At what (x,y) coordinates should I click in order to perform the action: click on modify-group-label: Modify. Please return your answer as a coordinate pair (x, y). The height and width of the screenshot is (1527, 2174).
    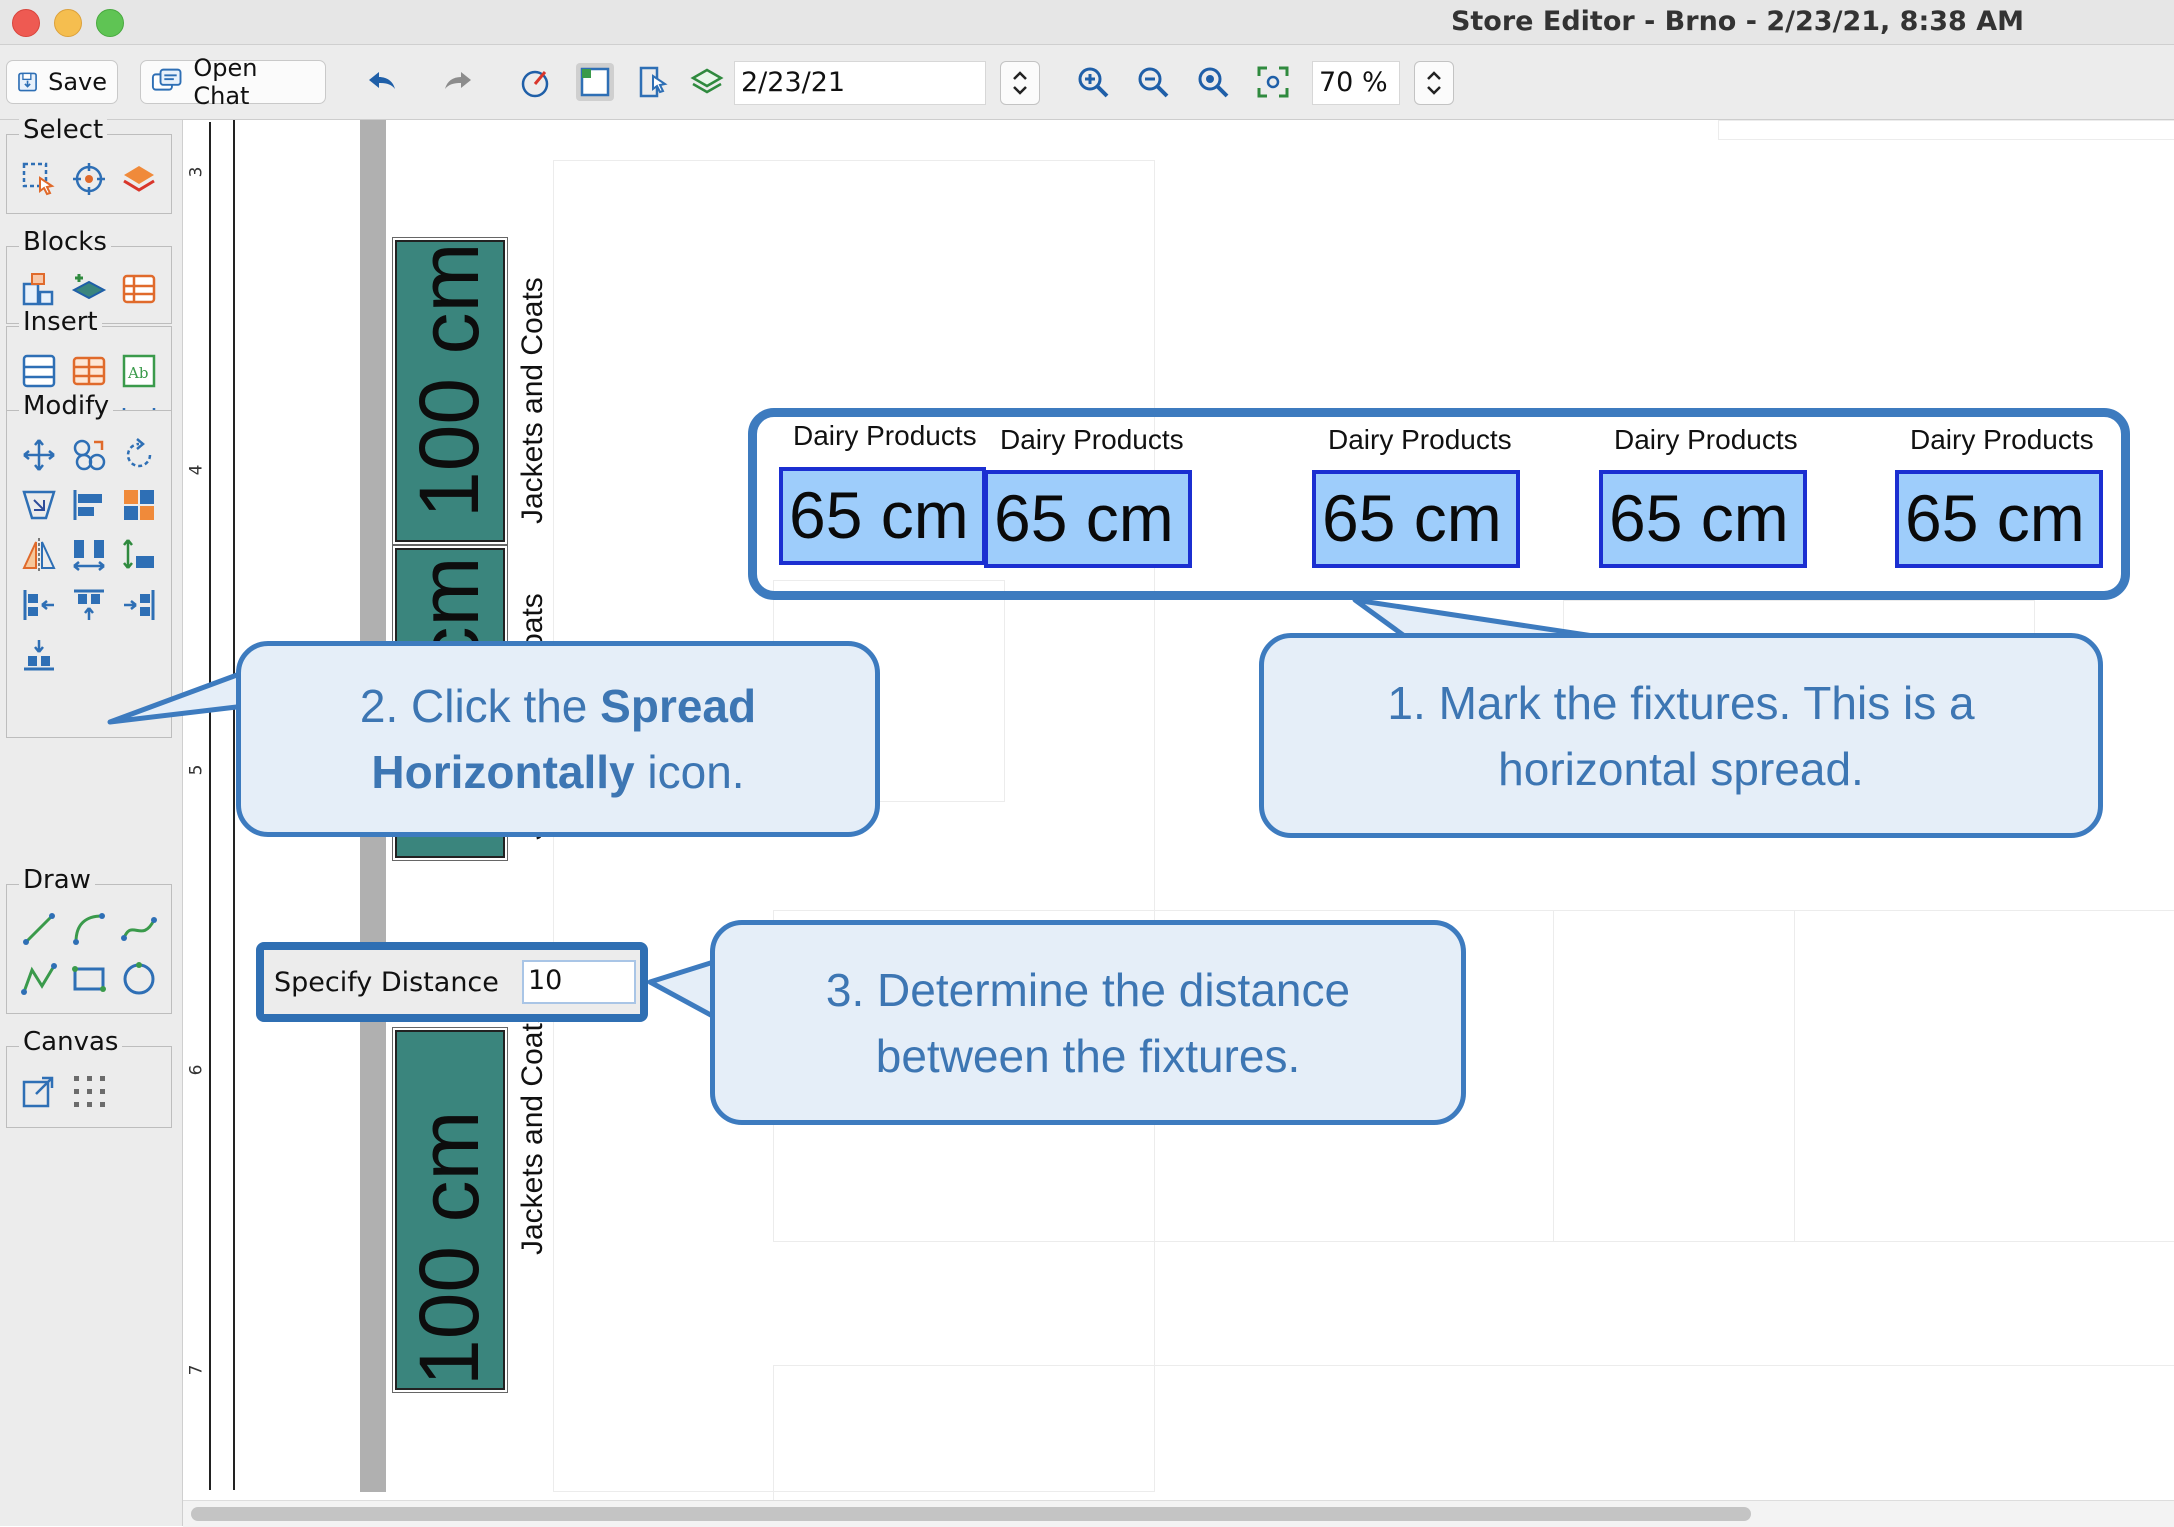
    Looking at the image, I should click on (66, 406).